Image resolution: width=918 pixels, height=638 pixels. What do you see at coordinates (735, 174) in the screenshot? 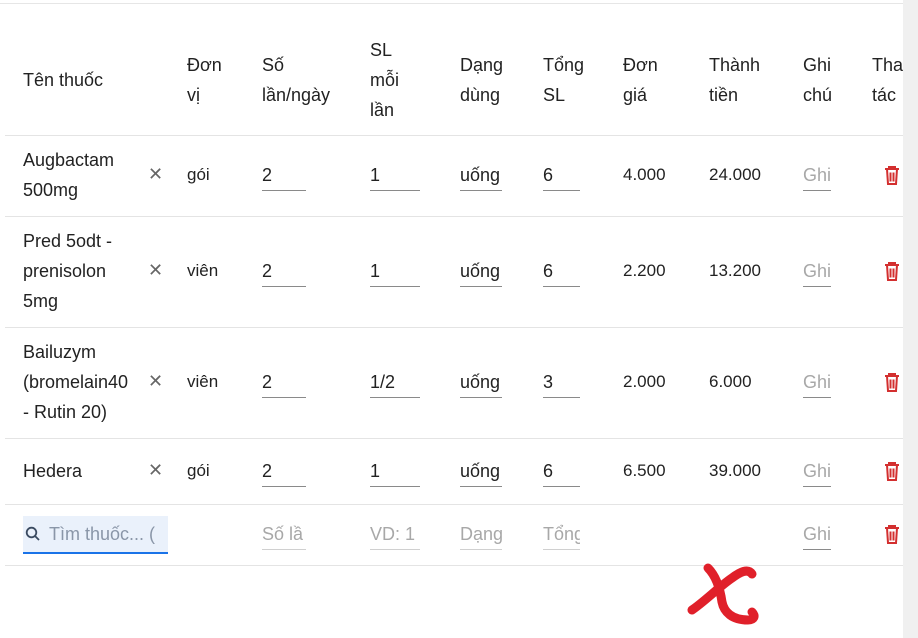
I see `amount: 24.000` at bounding box center [735, 174].